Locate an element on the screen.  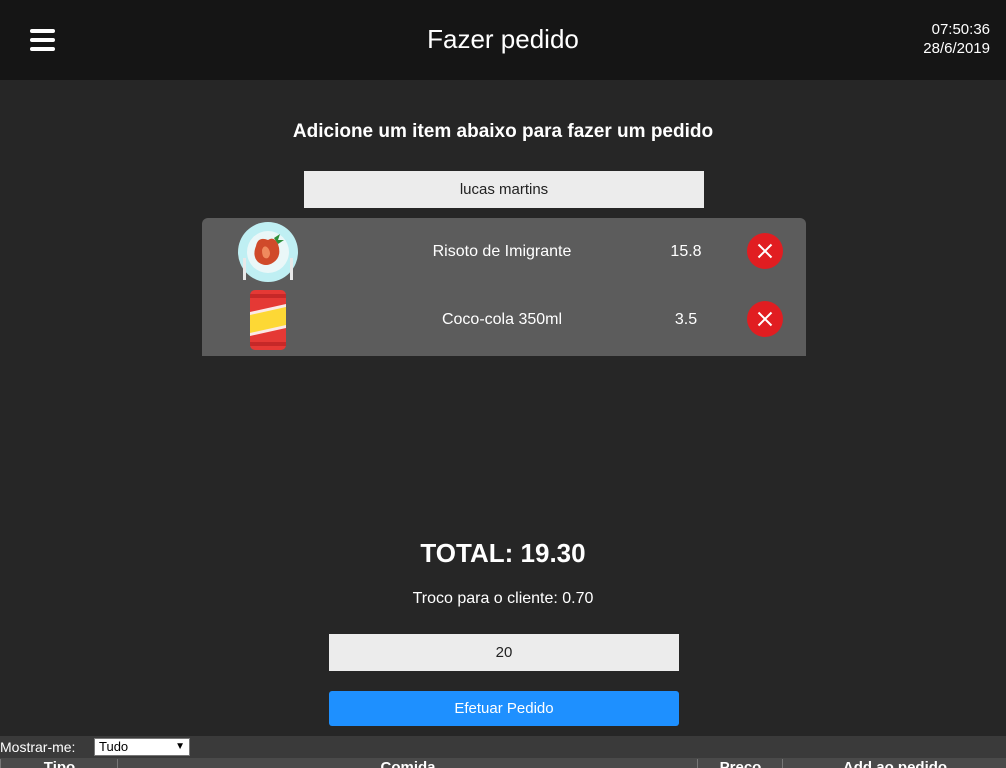
clock: 07:50:36 28/6/2019 is located at coordinates (956, 39).